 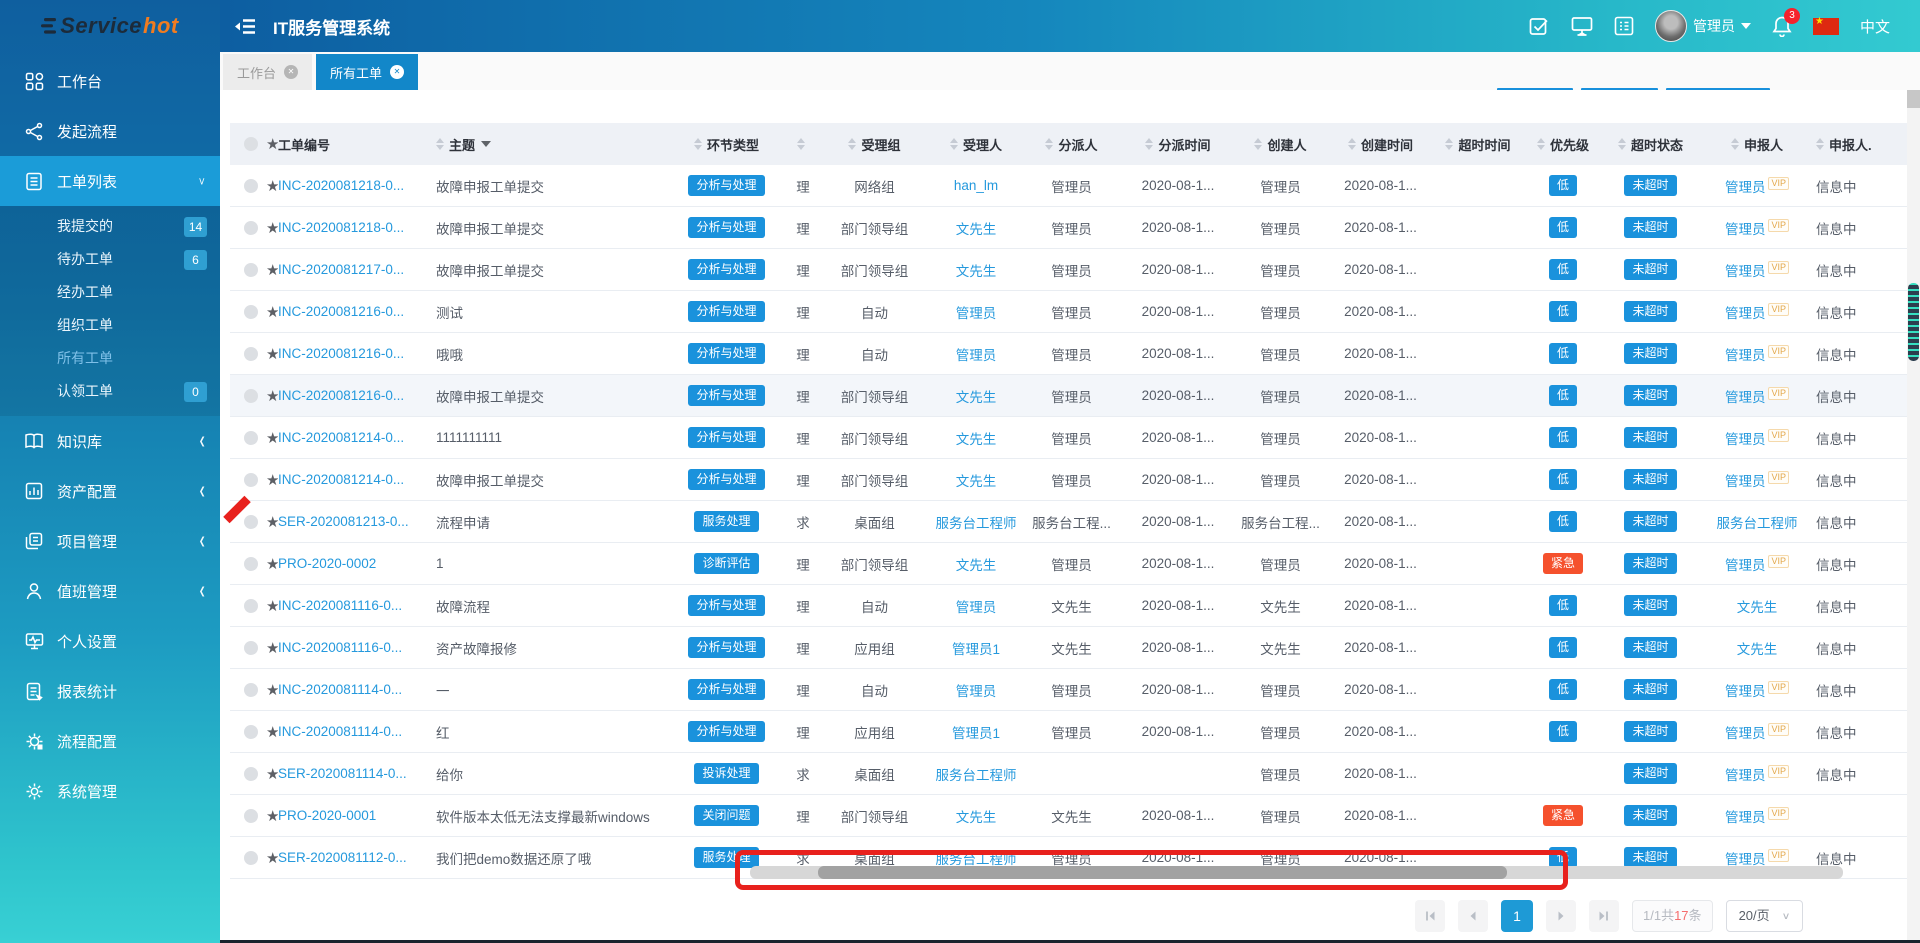 What do you see at coordinates (110, 641) in the screenshot?
I see `sidebar-item-personal-settings: 个人设置` at bounding box center [110, 641].